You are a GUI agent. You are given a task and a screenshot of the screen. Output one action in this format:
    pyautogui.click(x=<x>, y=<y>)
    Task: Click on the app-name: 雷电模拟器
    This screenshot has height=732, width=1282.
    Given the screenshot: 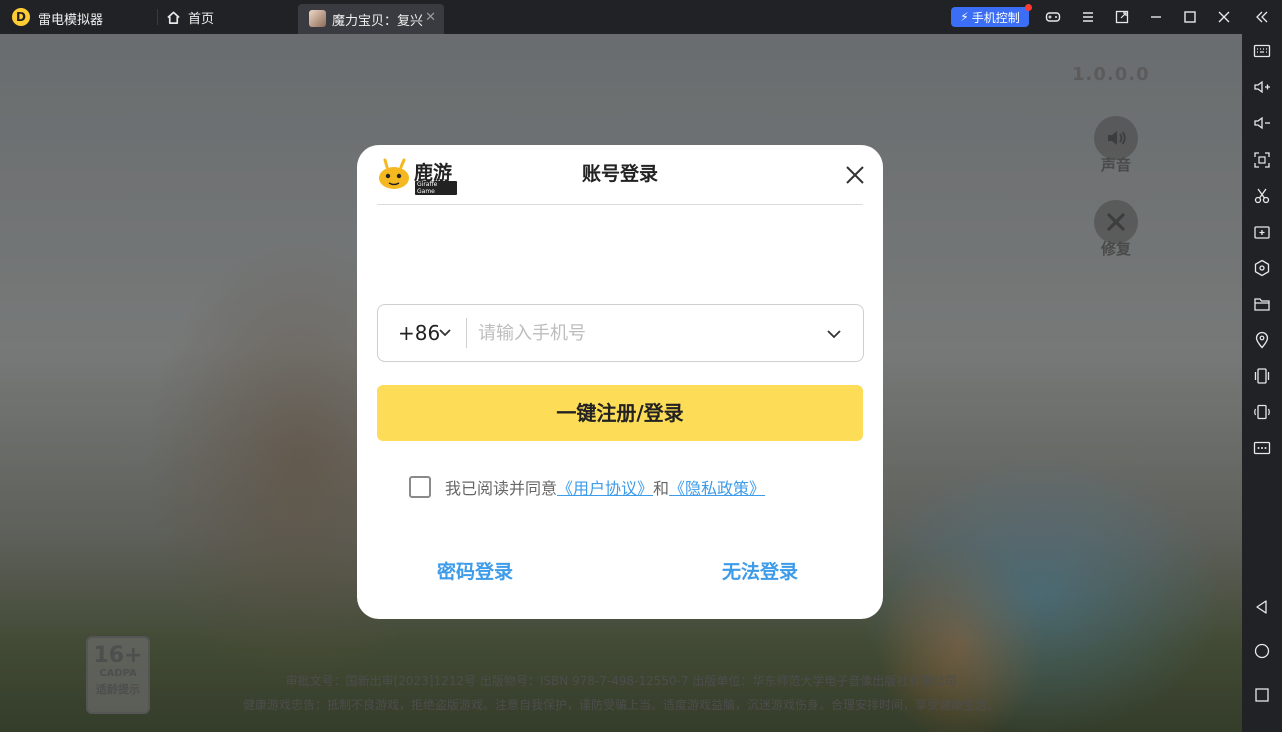 What is the action you would take?
    pyautogui.click(x=71, y=20)
    